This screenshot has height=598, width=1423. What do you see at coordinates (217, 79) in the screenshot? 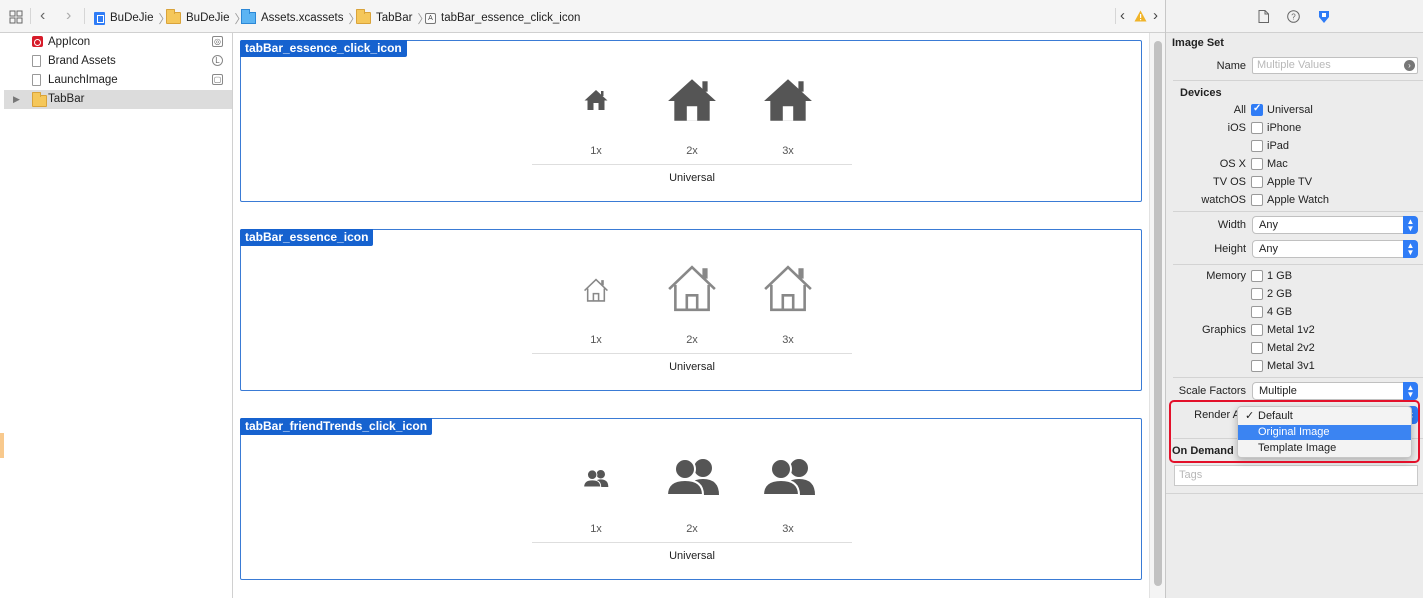
I see `launch-badge-icon: ▢` at bounding box center [217, 79].